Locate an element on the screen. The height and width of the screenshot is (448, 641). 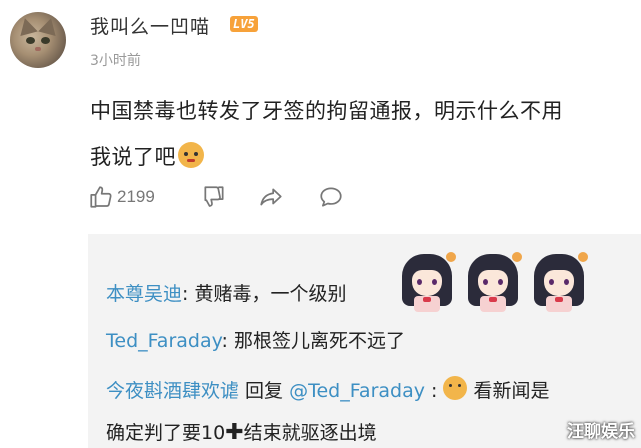
reply-word: 回复 is located at coordinates (264, 391).